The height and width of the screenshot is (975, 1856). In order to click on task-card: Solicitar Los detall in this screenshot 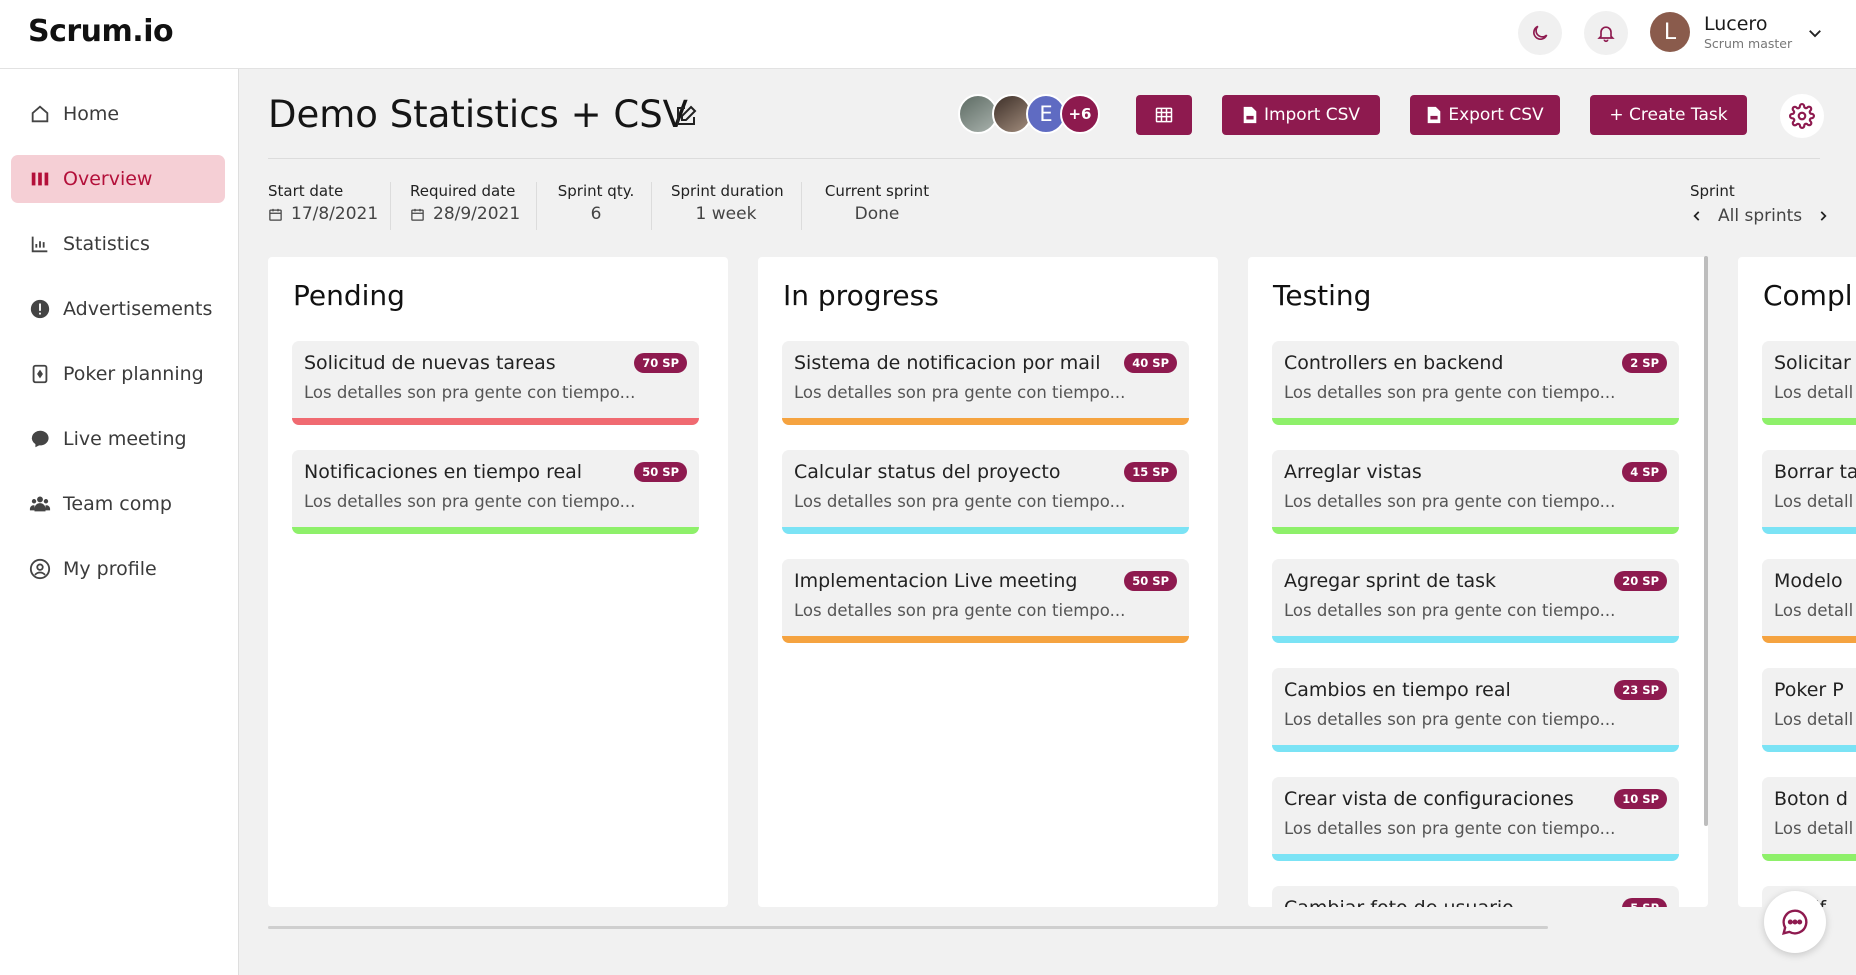, I will do `click(1809, 383)`.